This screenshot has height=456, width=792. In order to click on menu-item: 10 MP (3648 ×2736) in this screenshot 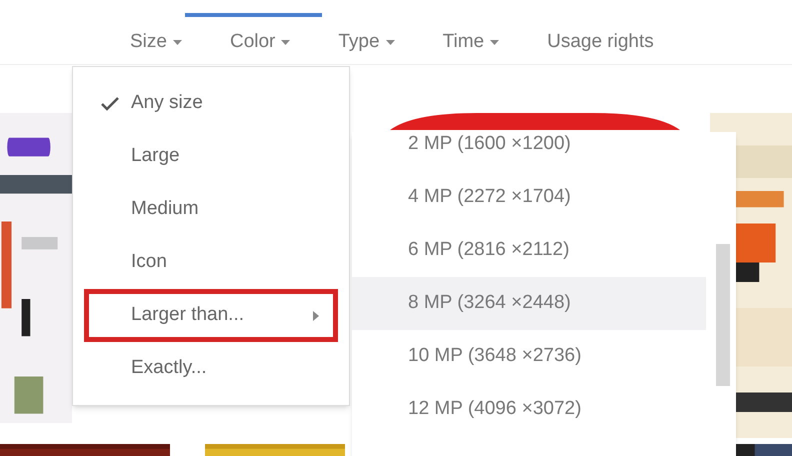, I will do `click(529, 356)`.